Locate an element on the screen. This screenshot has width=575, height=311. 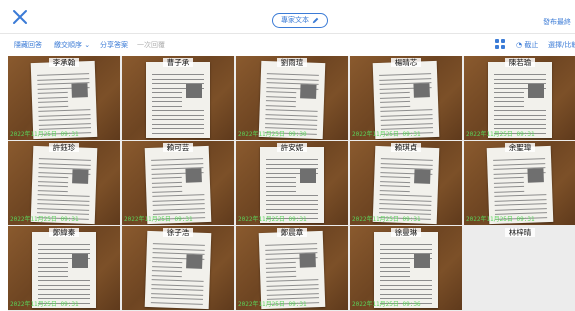
close-icon is located at coordinates (20, 17).